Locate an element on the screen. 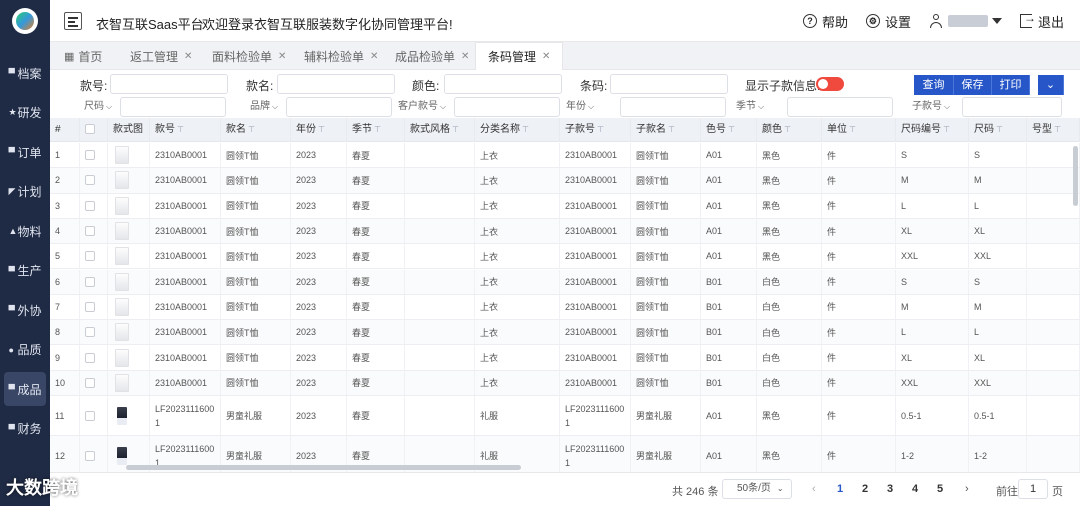  style-no-input is located at coordinates (169, 84).